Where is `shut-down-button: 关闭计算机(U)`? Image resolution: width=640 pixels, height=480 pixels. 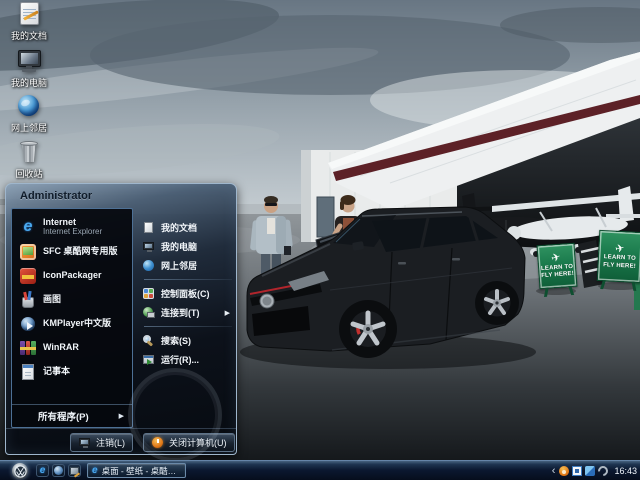 shut-down-button: 关闭计算机(U) is located at coordinates (189, 442).